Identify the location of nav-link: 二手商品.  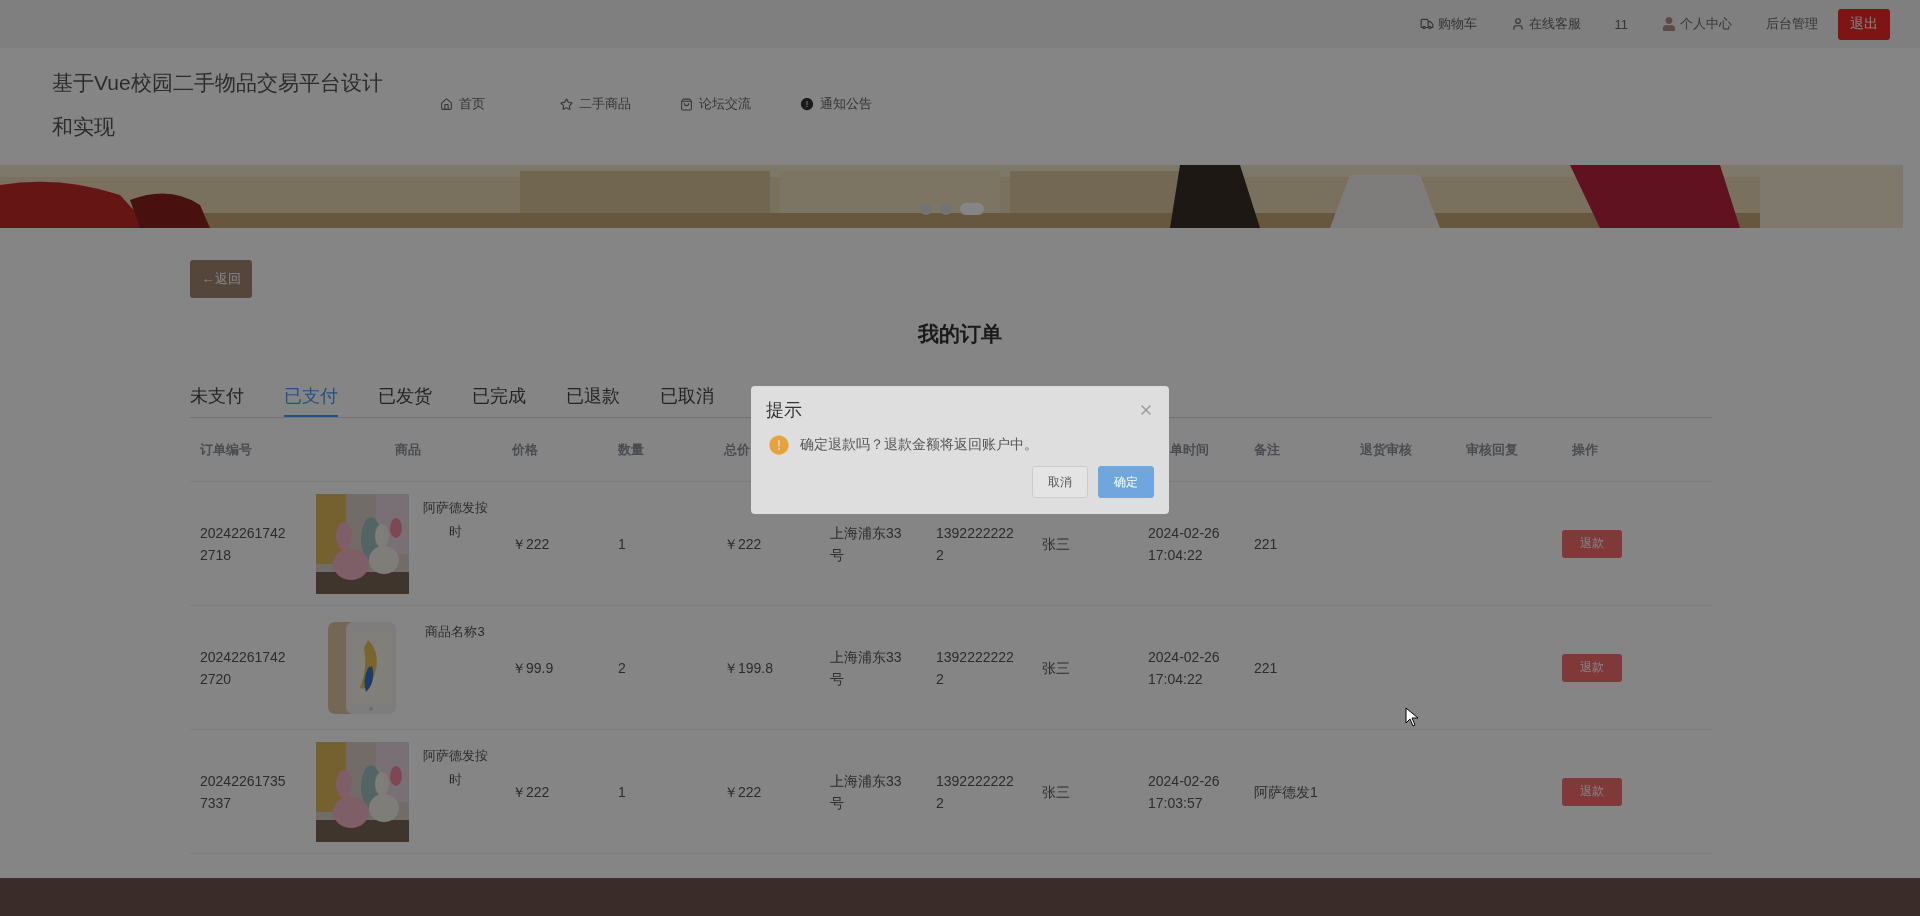
(620, 104).